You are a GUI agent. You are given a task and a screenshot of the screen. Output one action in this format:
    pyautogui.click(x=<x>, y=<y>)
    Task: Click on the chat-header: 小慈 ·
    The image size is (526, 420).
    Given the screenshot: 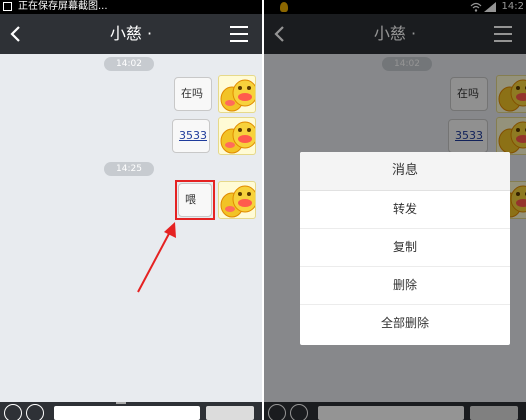 What is the action you would take?
    pyautogui.click(x=131, y=34)
    